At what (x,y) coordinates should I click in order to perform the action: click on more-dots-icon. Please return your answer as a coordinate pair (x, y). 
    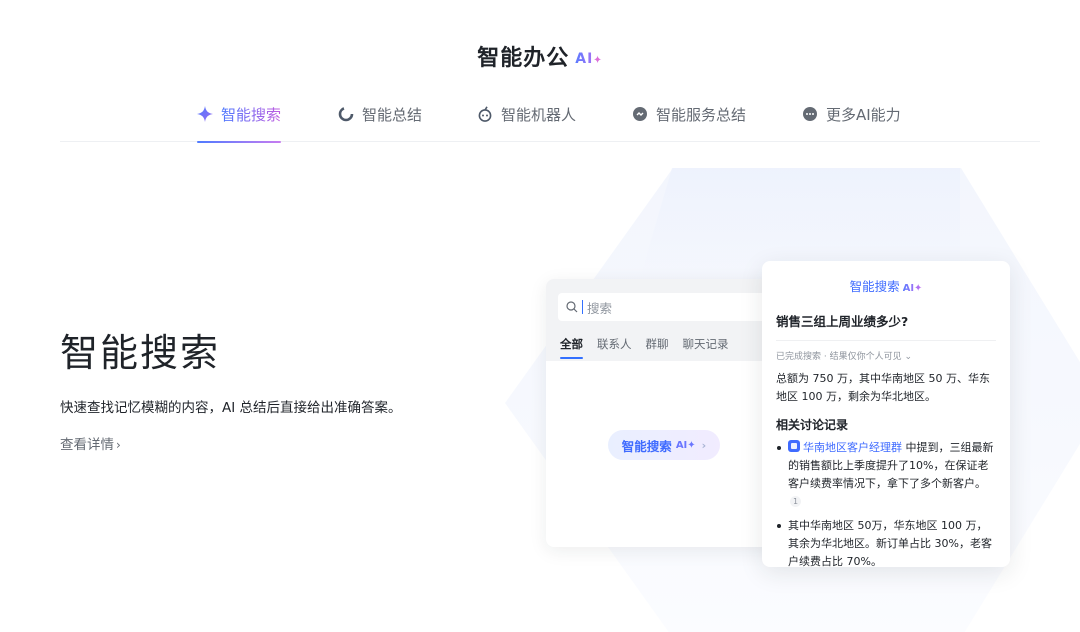
    Looking at the image, I should click on (810, 114).